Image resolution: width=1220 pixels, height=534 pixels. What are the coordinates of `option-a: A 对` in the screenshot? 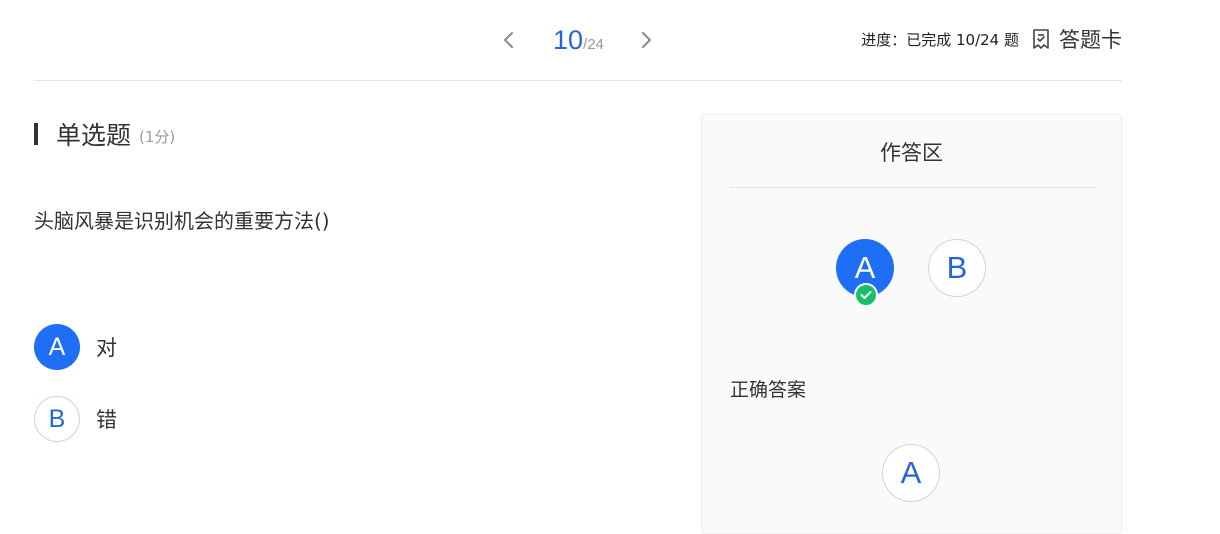 It's located at (75, 347).